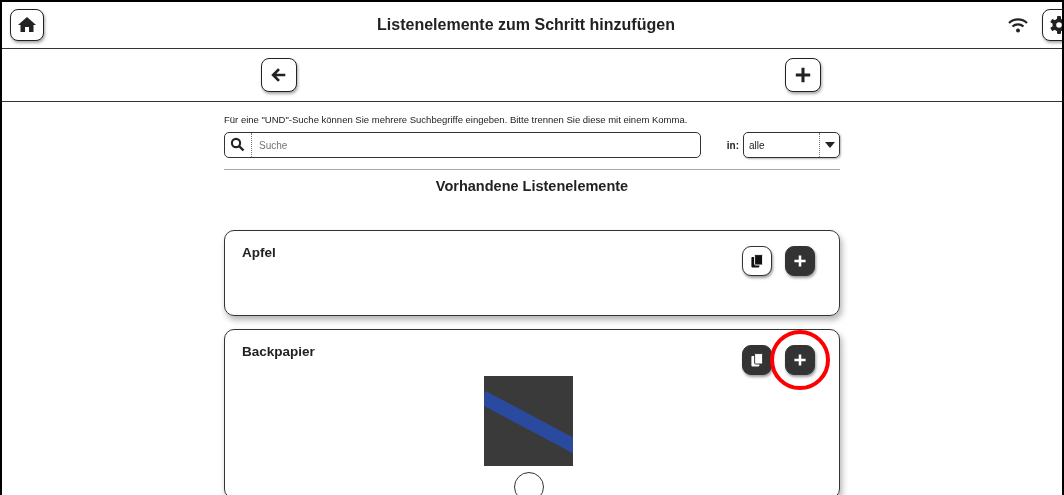 This screenshot has width=1064, height=495. I want to click on home-icon, so click(27, 25).